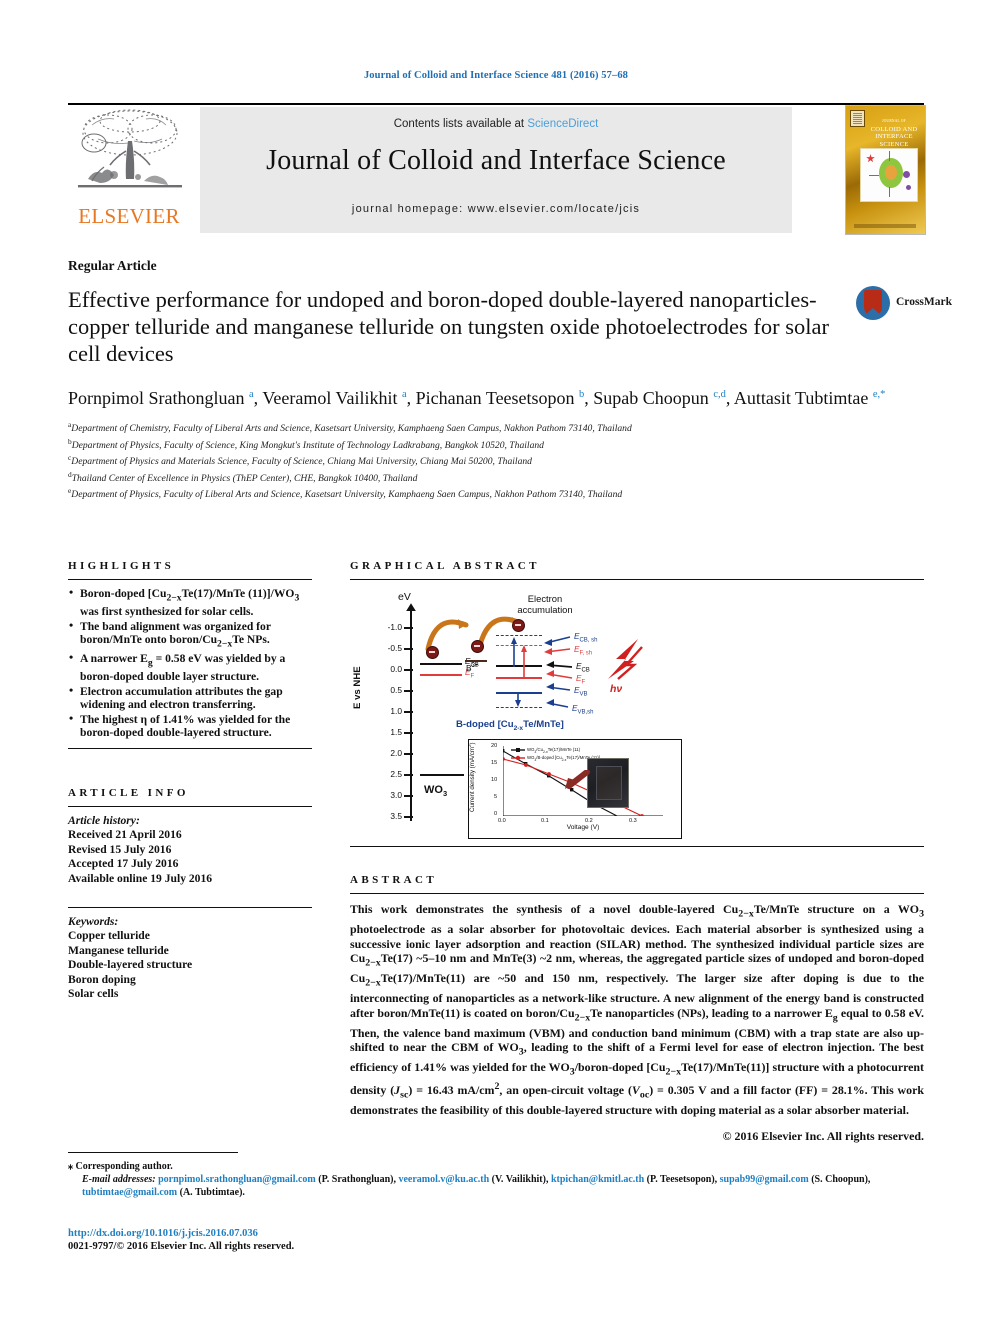  Describe the element at coordinates (911, 305) in the screenshot. I see `crossmark-badge: CrossMark` at that location.